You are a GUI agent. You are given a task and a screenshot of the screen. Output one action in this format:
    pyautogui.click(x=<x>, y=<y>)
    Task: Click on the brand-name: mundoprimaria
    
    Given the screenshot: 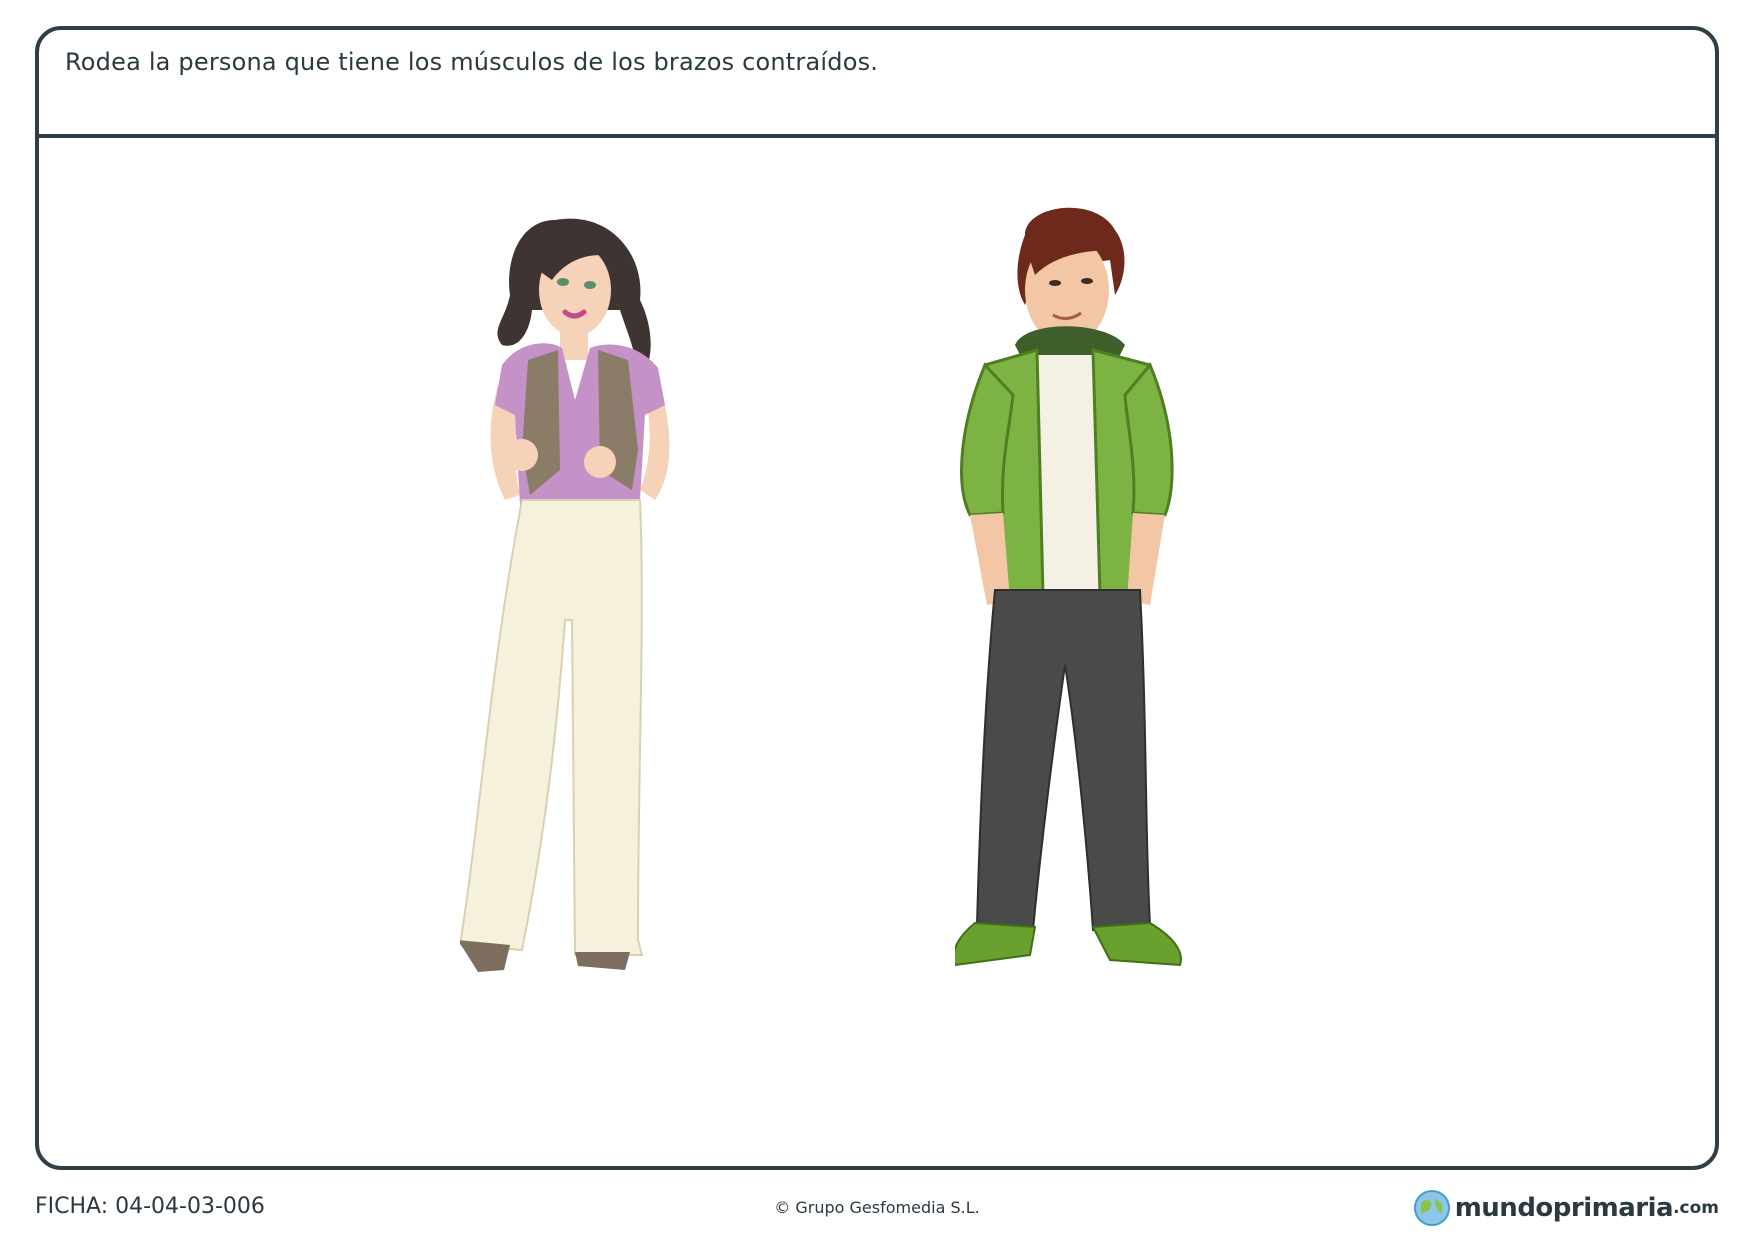 What is the action you would take?
    pyautogui.click(x=1564, y=1208)
    